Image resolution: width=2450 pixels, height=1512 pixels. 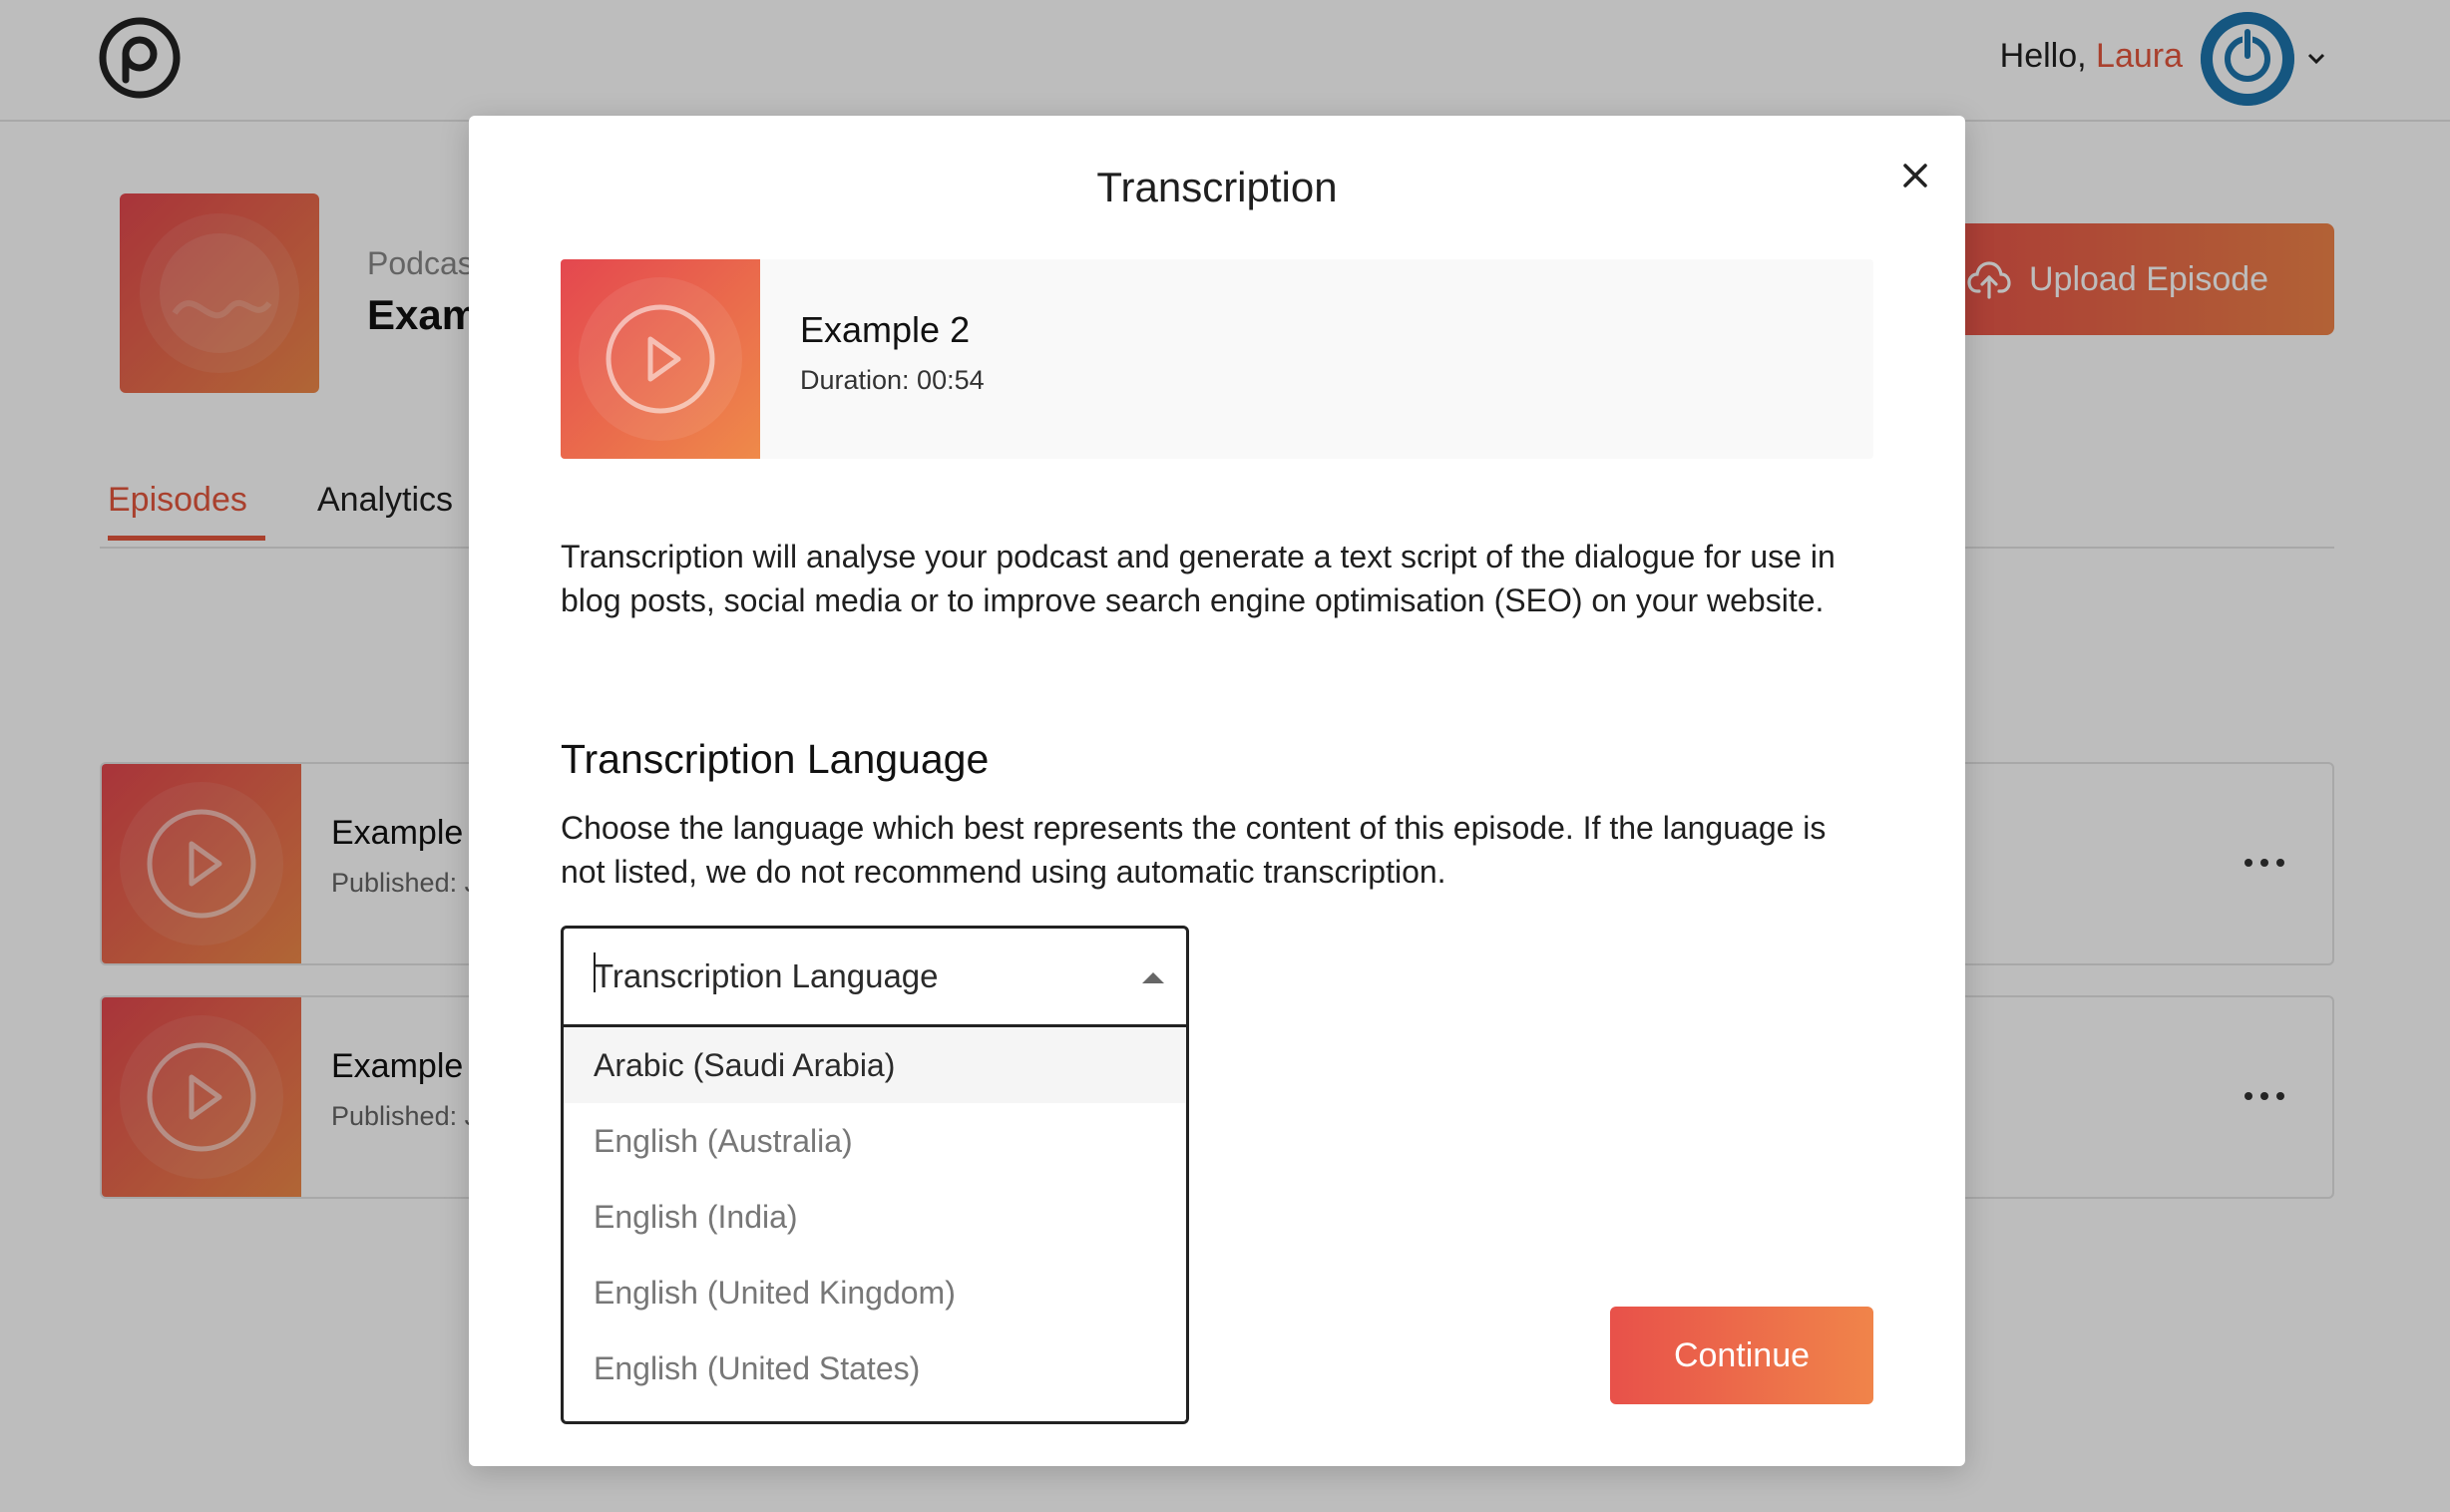 I want to click on language-option: English (Australia), so click(x=875, y=1141).